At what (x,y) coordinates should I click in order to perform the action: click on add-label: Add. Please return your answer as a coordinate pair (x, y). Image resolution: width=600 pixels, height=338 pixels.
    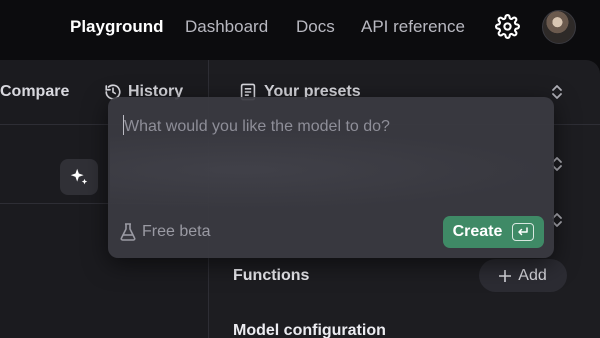
    Looking at the image, I should click on (532, 275).